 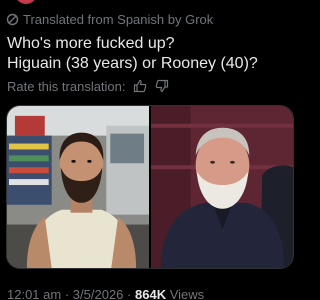 I want to click on views-label: Views, so click(x=187, y=293).